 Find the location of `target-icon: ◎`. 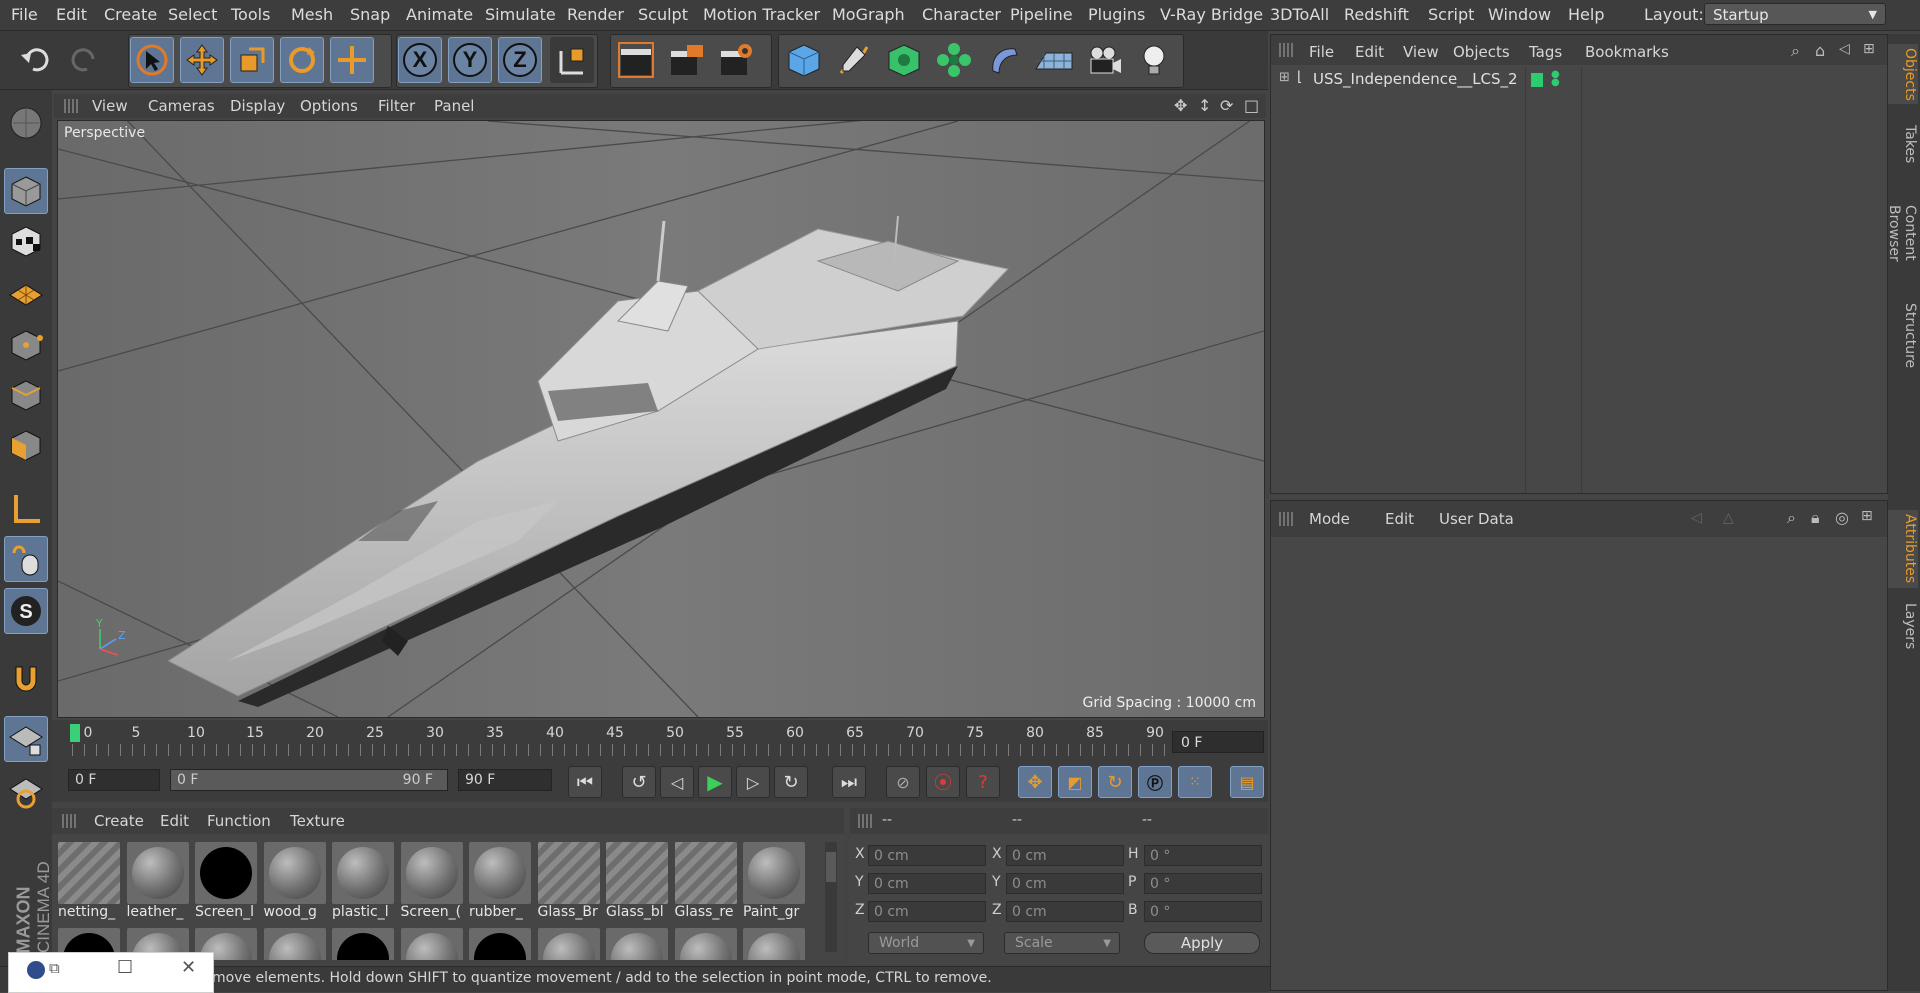

target-icon: ◎ is located at coordinates (1842, 517).